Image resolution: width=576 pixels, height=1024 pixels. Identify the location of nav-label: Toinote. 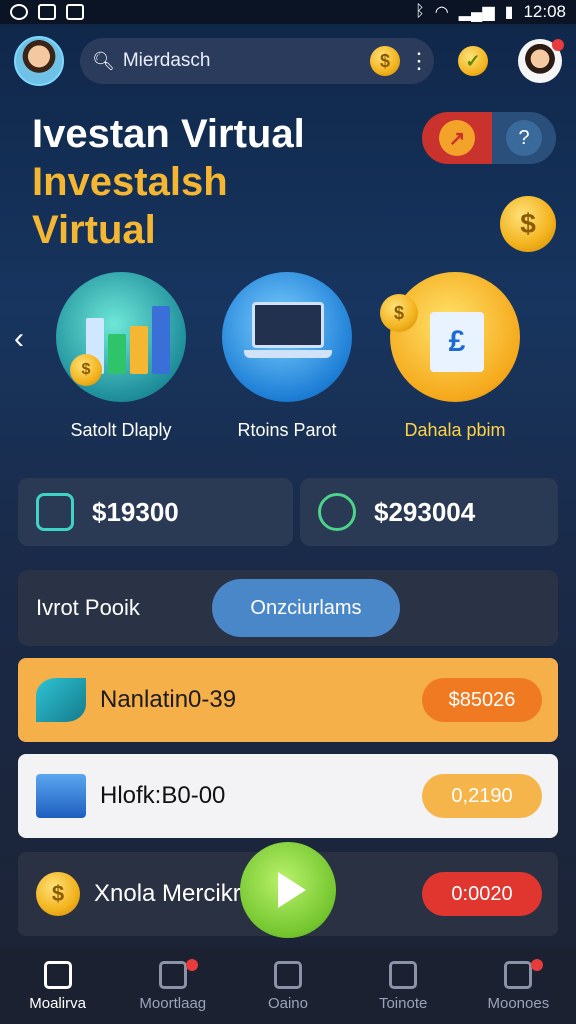
(403, 1003).